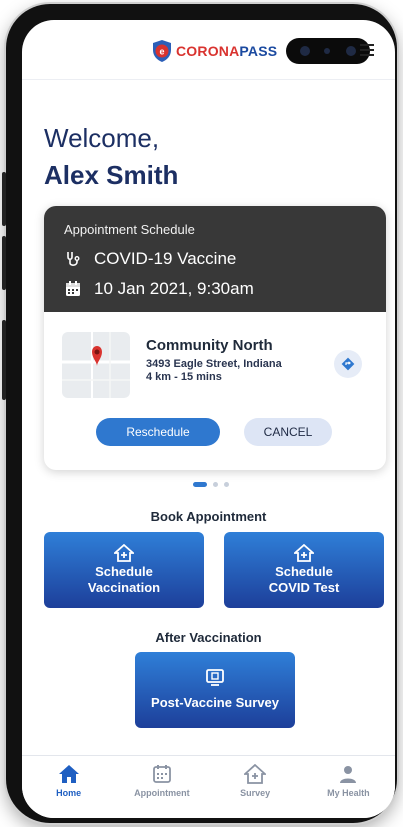 The height and width of the screenshot is (827, 403). I want to click on location-name: Community North, so click(209, 345).